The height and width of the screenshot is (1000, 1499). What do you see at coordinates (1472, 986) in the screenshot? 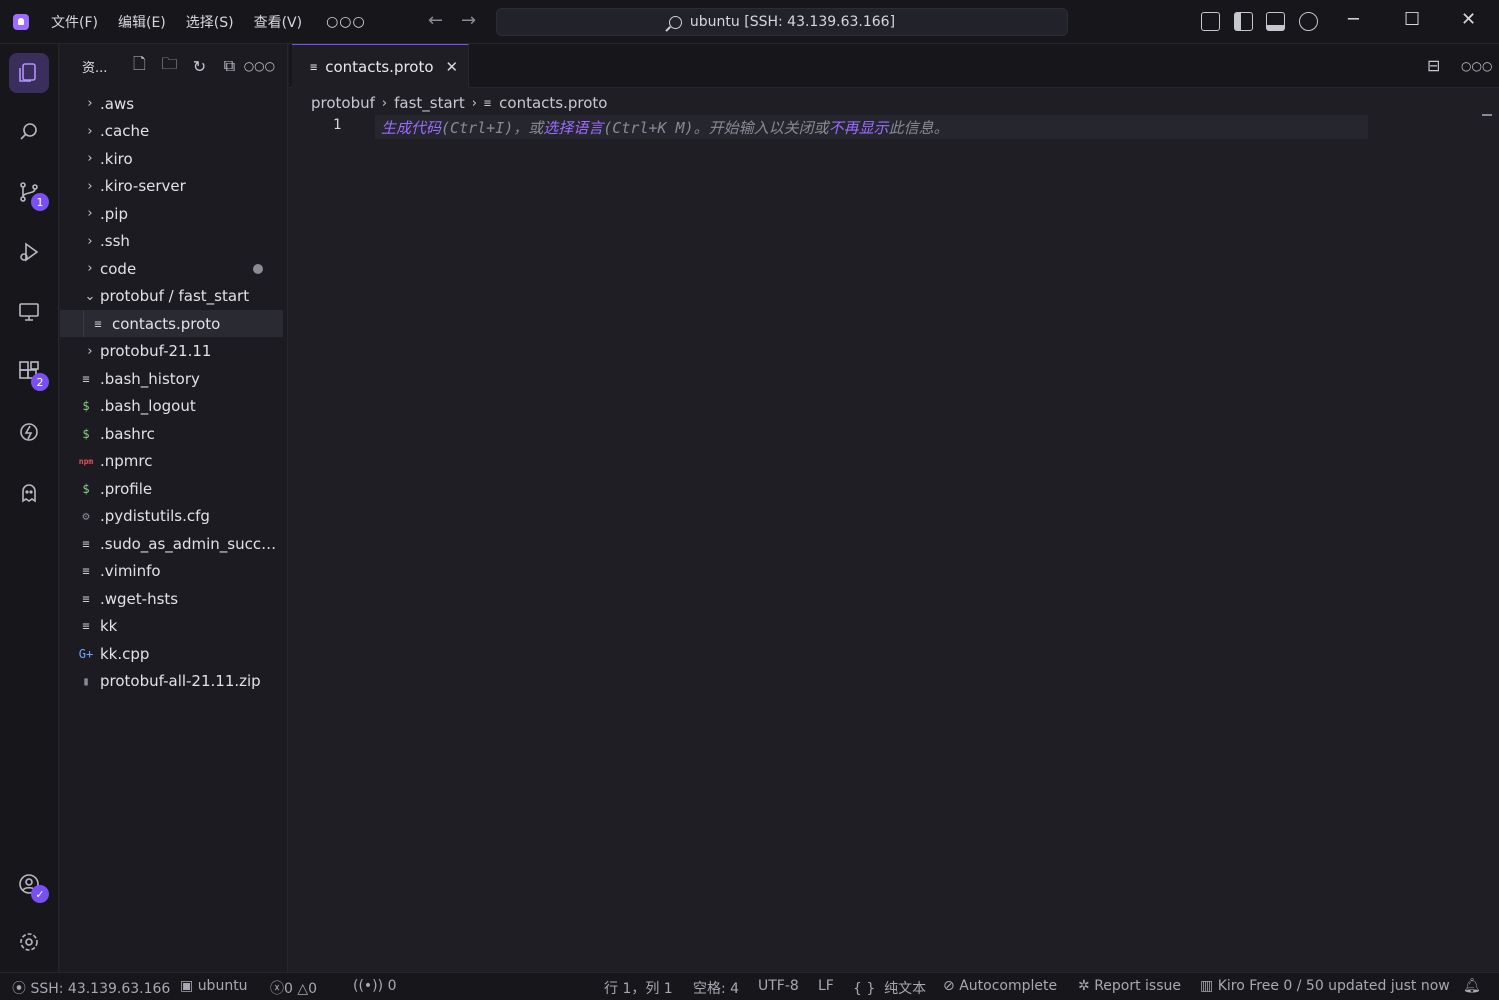
I see `notifications-bell-icon: 🔔︎` at bounding box center [1472, 986].